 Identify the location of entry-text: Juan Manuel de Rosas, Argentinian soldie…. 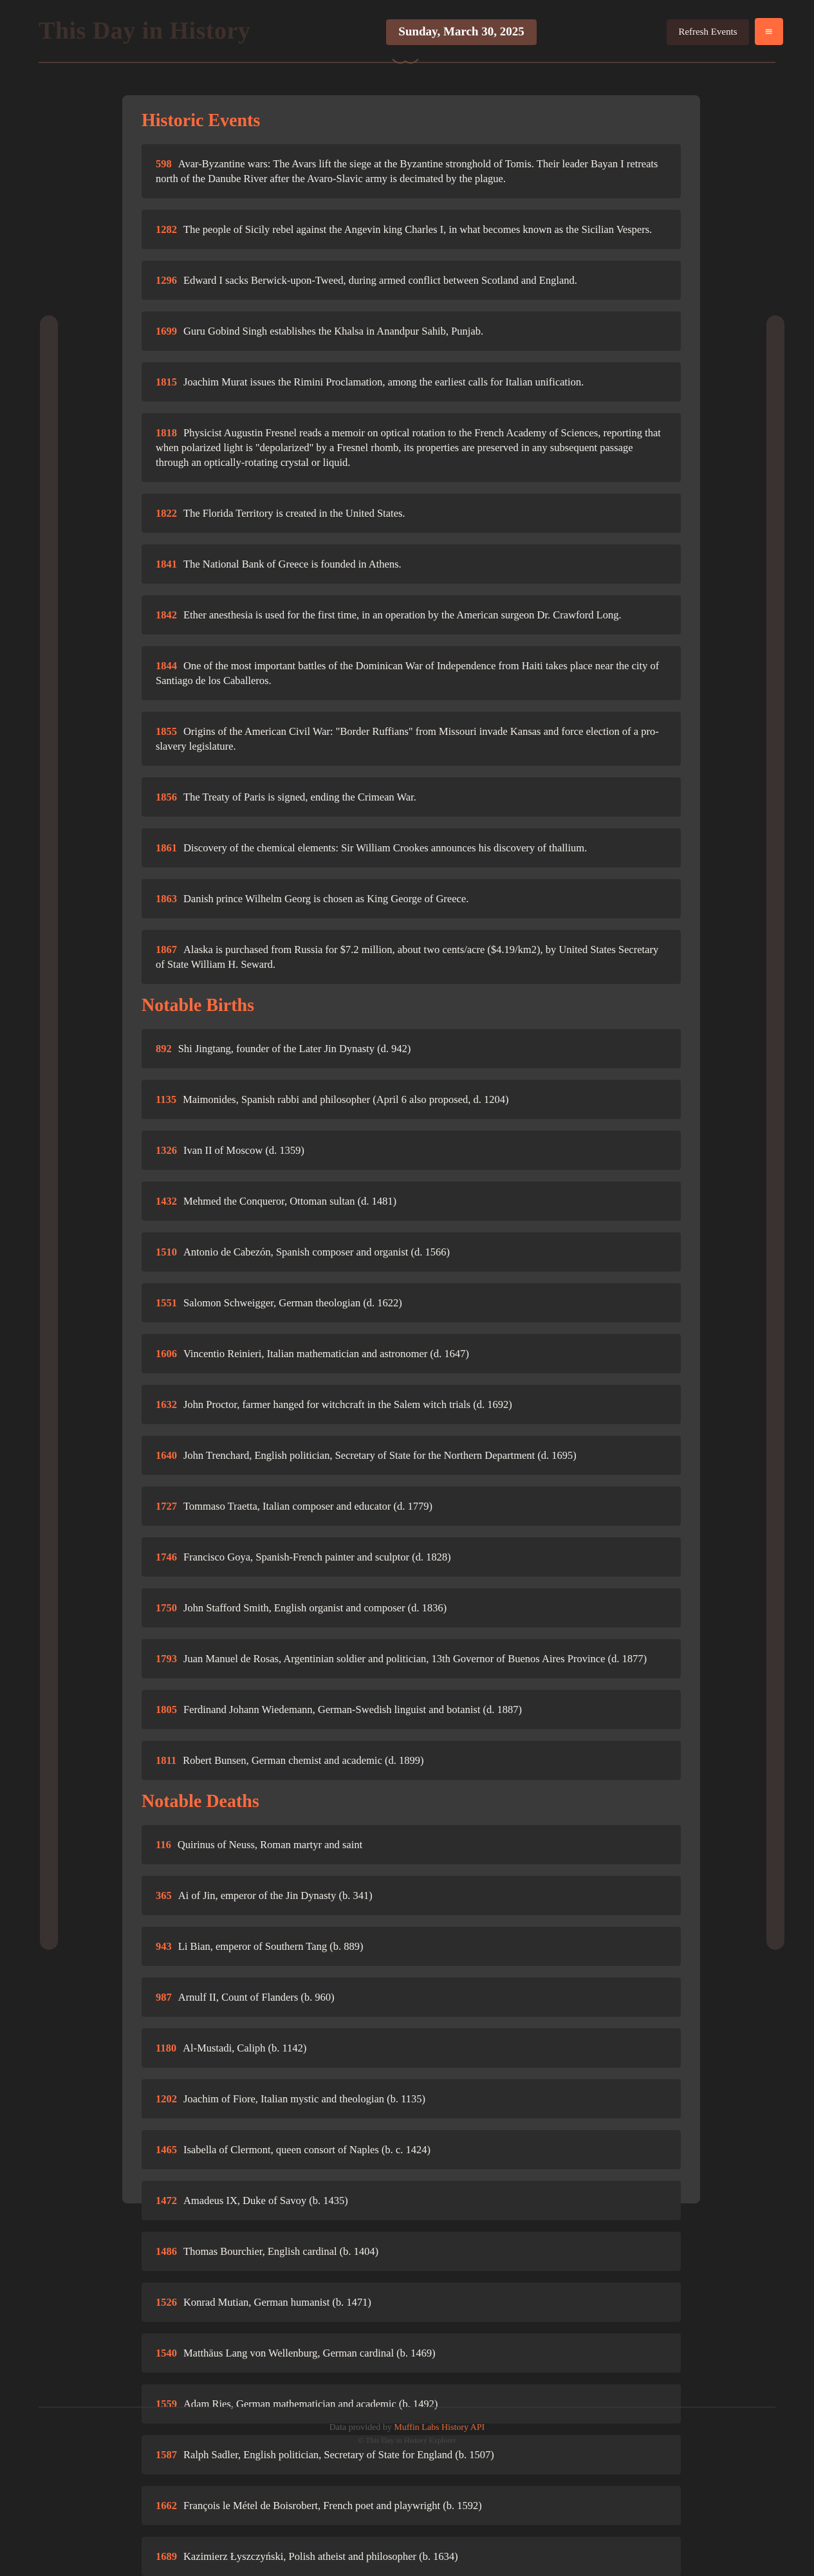
(415, 1659).